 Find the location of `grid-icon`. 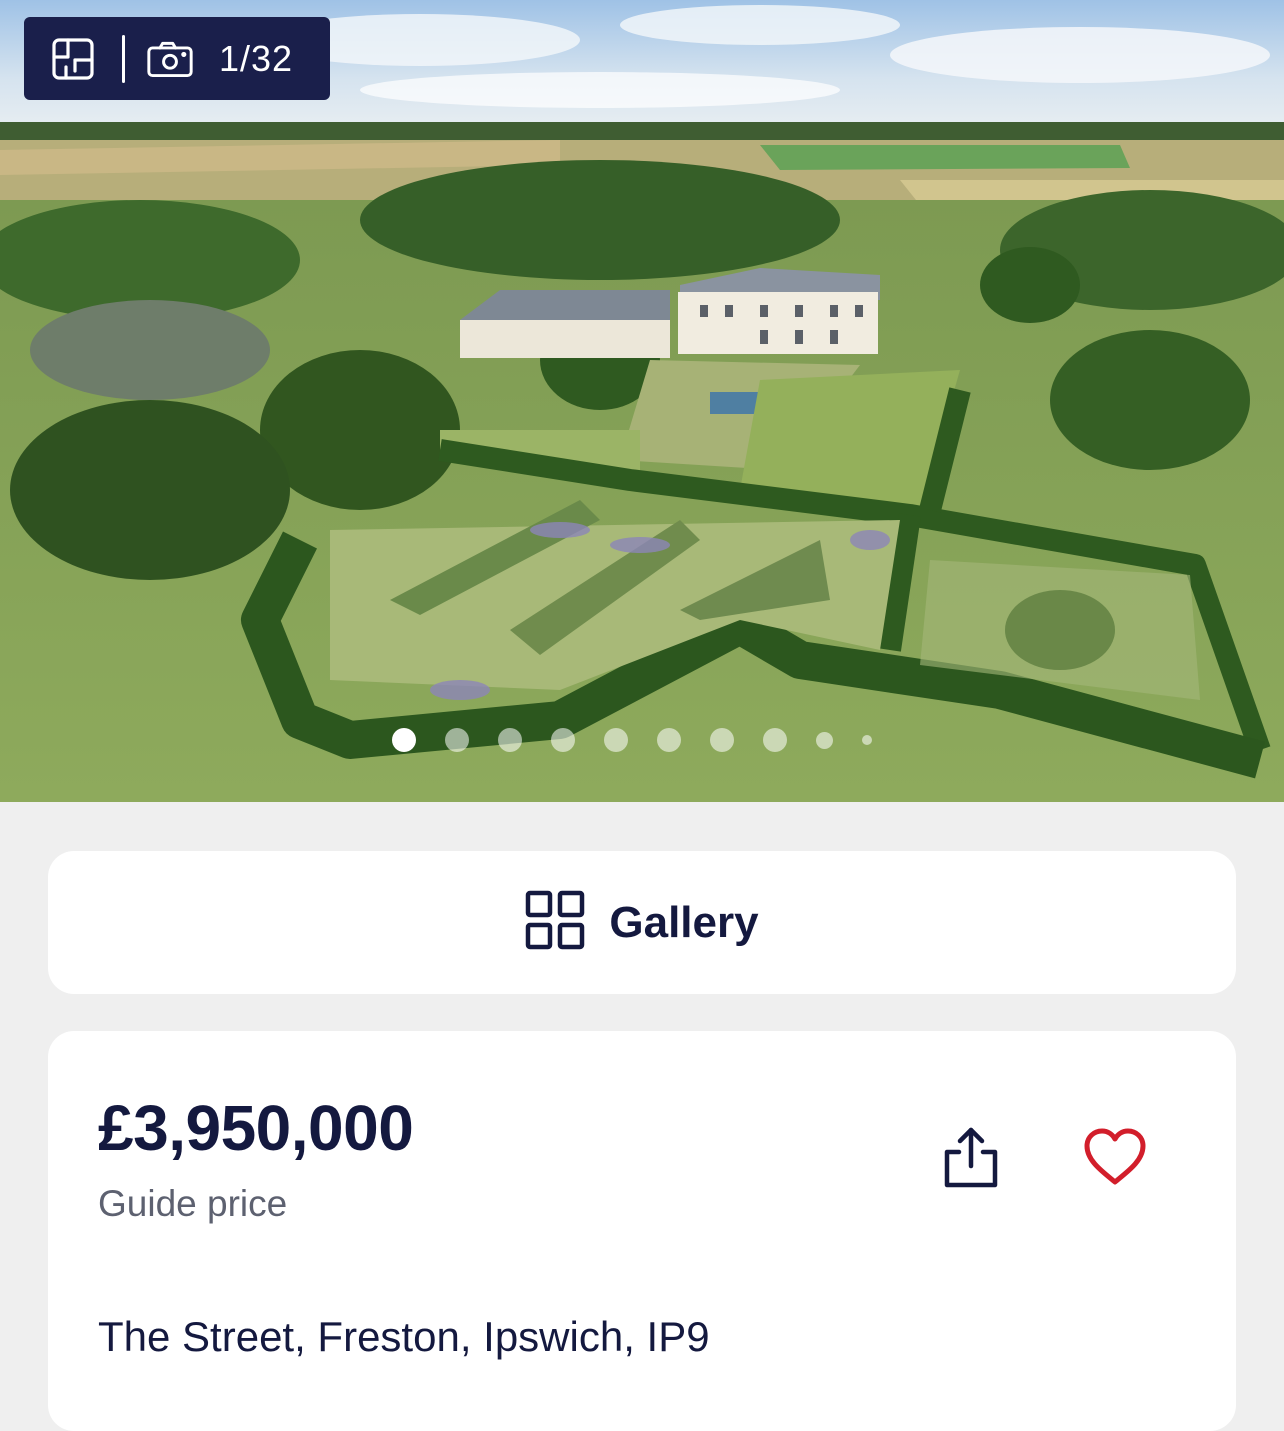

grid-icon is located at coordinates (555, 922).